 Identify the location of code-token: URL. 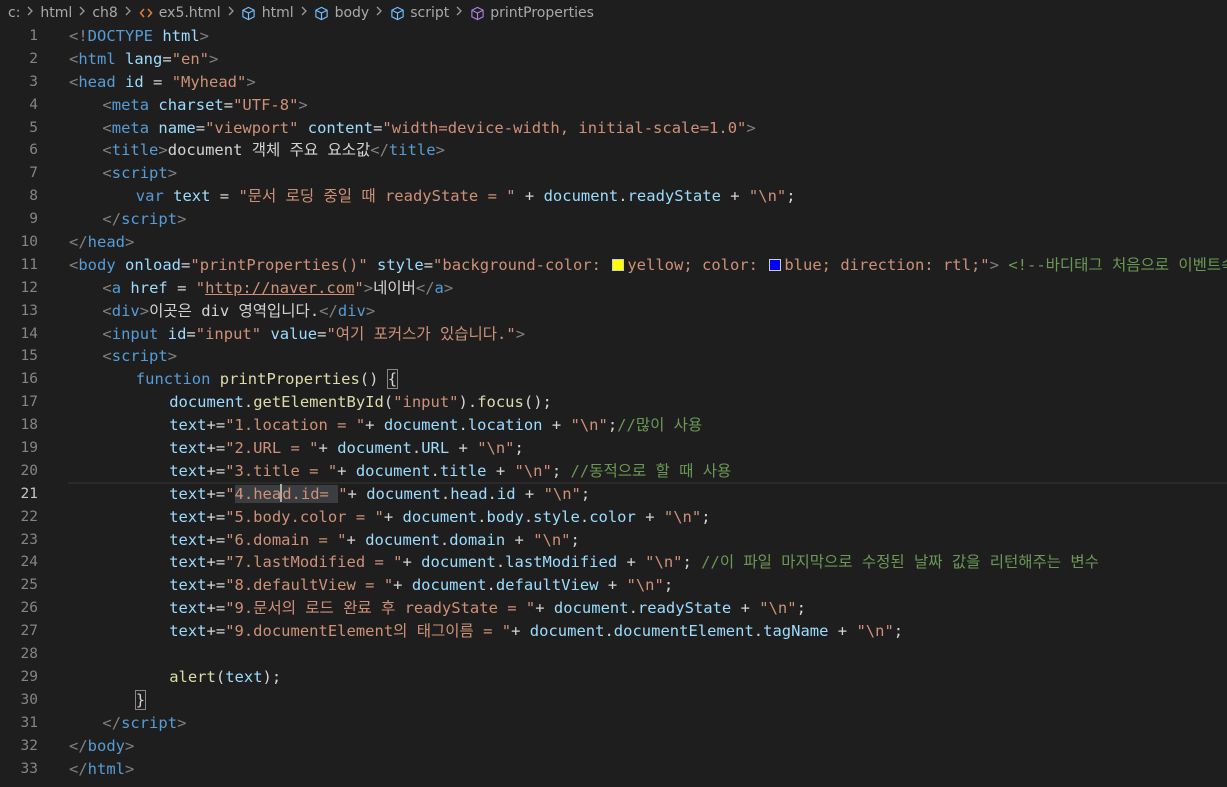
(435, 448).